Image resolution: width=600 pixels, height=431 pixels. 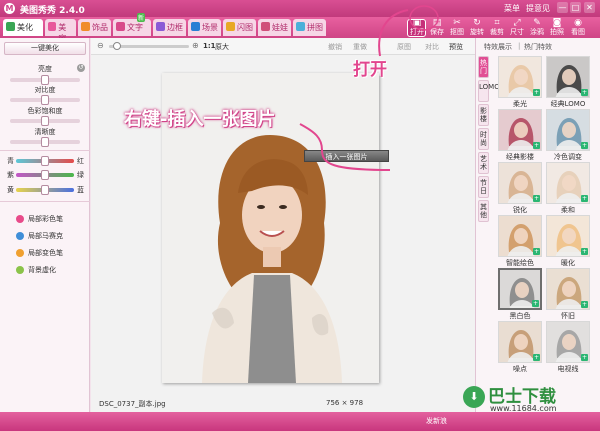 I want to click on share-weibo-button: 发新浪, so click(x=436, y=421).